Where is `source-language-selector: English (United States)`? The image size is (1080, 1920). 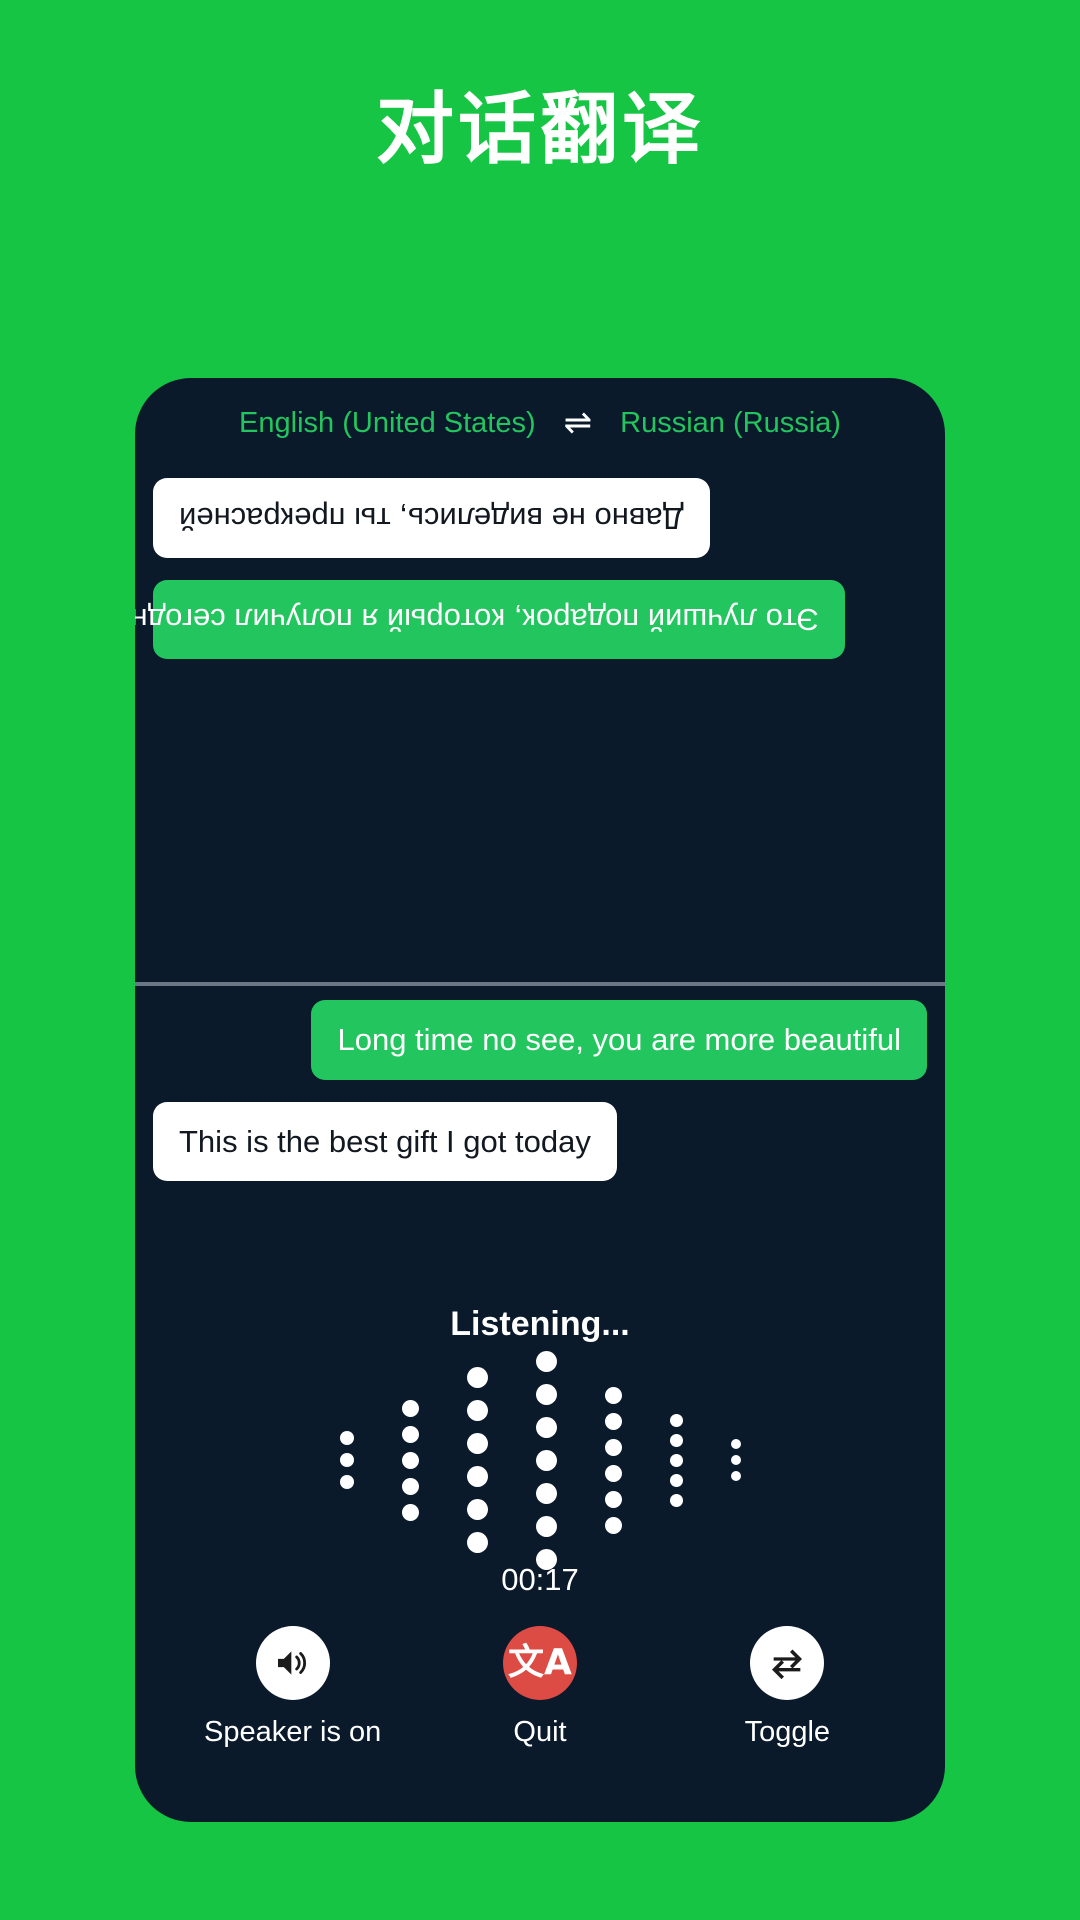
source-language-selector: English (United States) is located at coordinates (387, 423).